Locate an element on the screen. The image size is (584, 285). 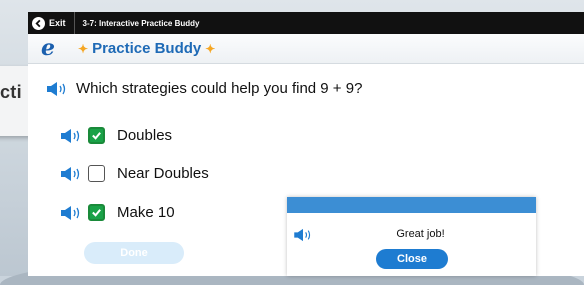
checkbox-doubles is located at coordinates (96, 135).